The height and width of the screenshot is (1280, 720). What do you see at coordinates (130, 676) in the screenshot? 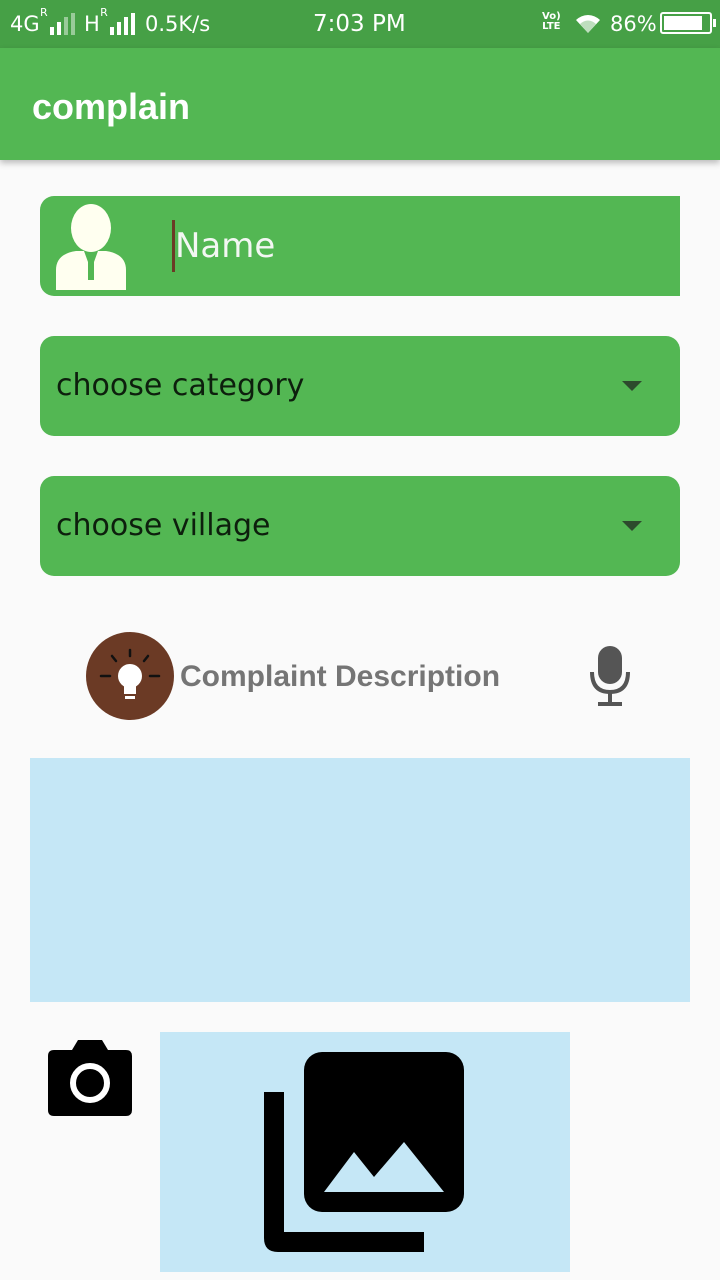
I see `lightbulb-icon` at bounding box center [130, 676].